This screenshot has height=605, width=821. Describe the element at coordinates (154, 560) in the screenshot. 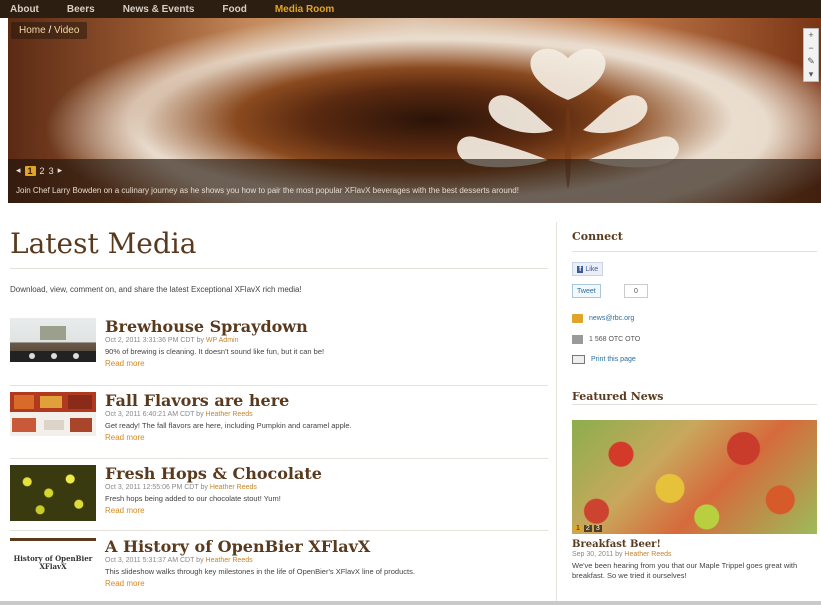

I see `media-date: Oct 3, 2011 5:31:37 AM CDT by` at that location.